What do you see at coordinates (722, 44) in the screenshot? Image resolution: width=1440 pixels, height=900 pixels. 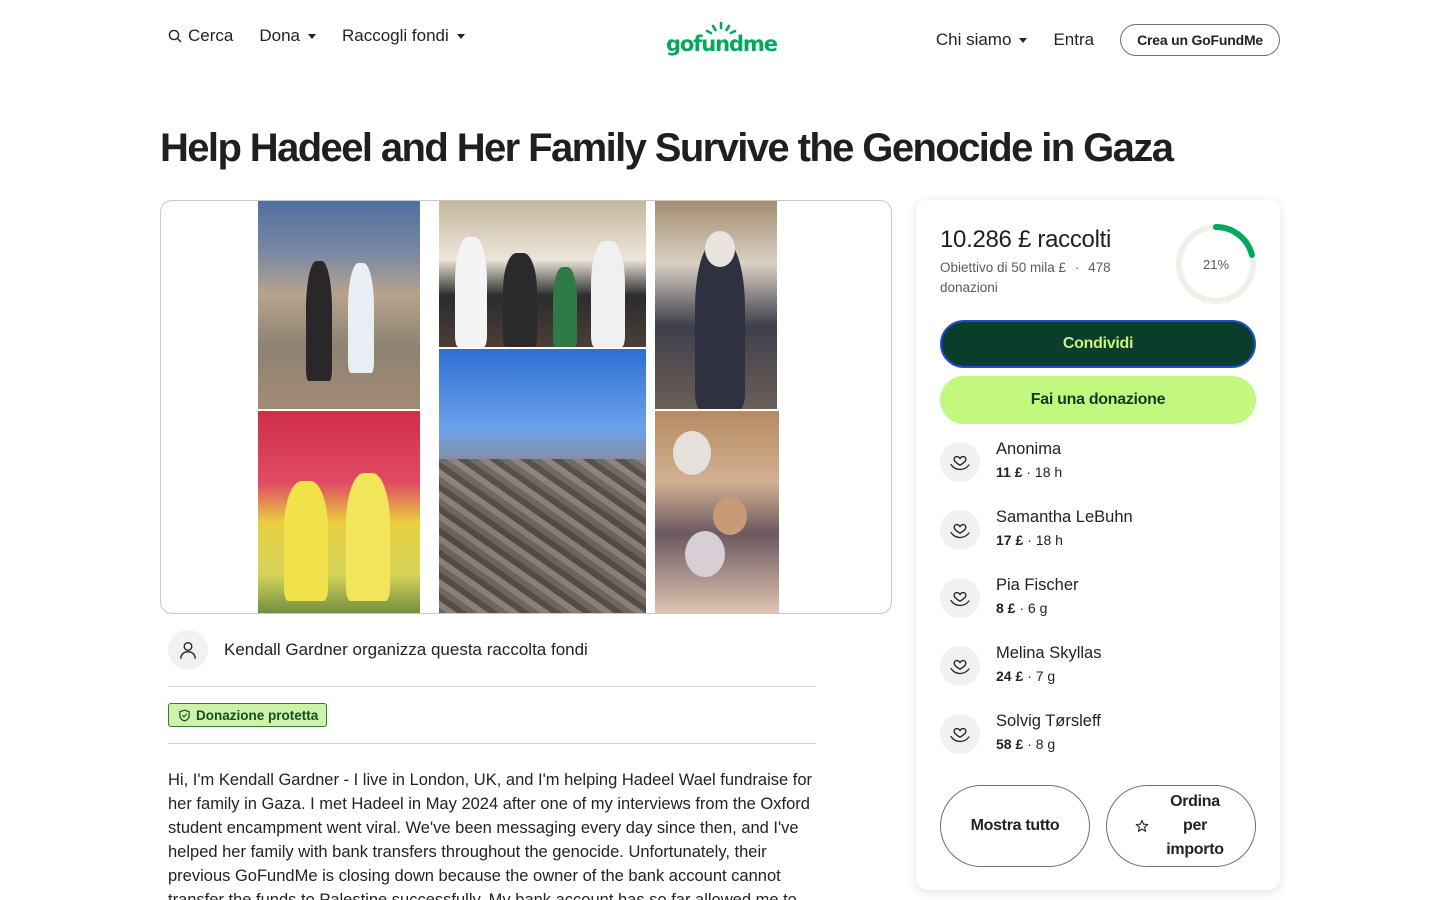 I see `logo-text: gofundme` at bounding box center [722, 44].